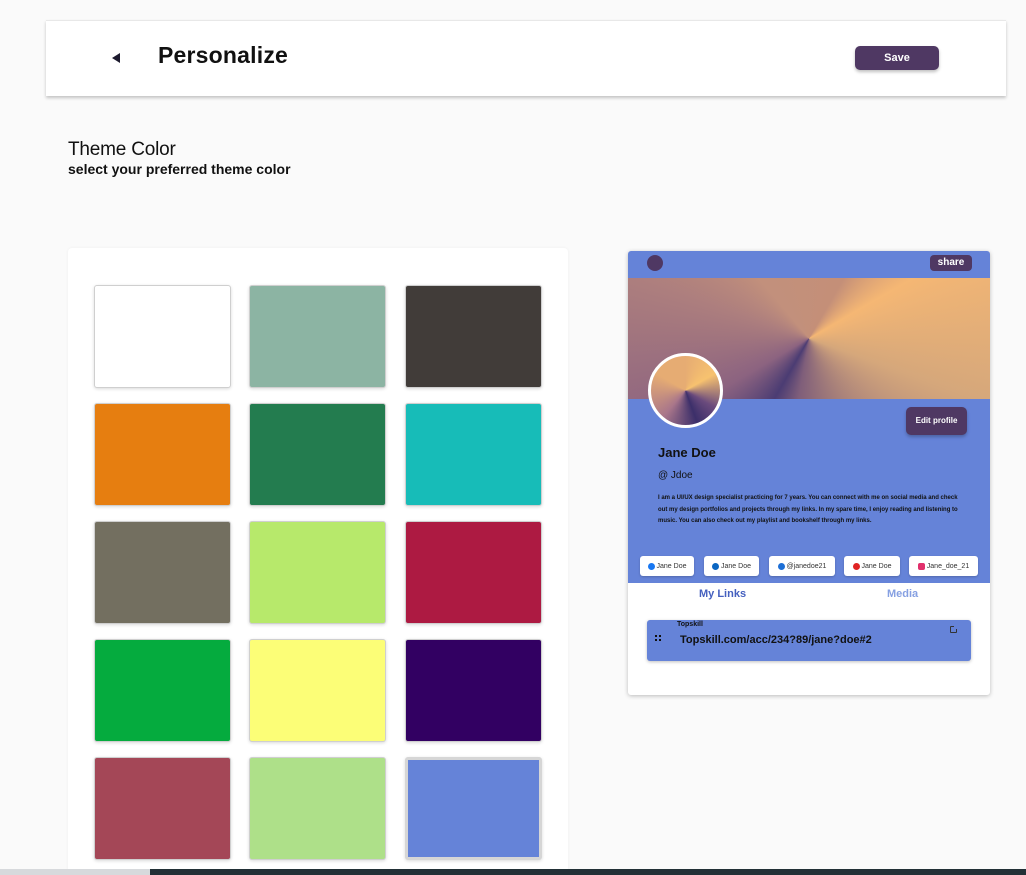  What do you see at coordinates (902, 594) in the screenshot?
I see `tab-media: Media` at bounding box center [902, 594].